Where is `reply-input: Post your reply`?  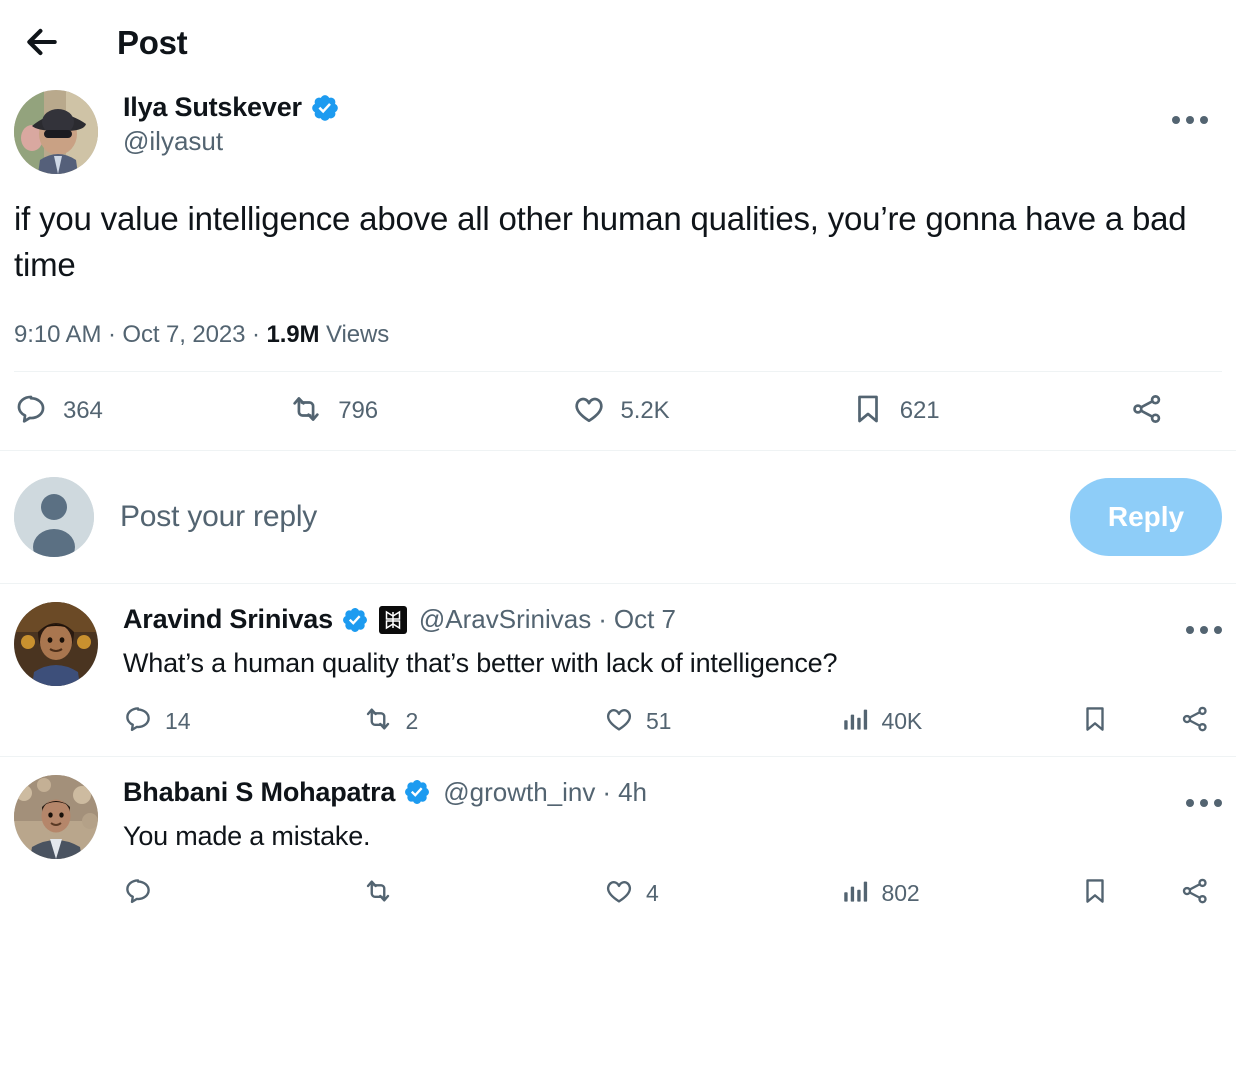
reply-input: Post your reply is located at coordinates (595, 517).